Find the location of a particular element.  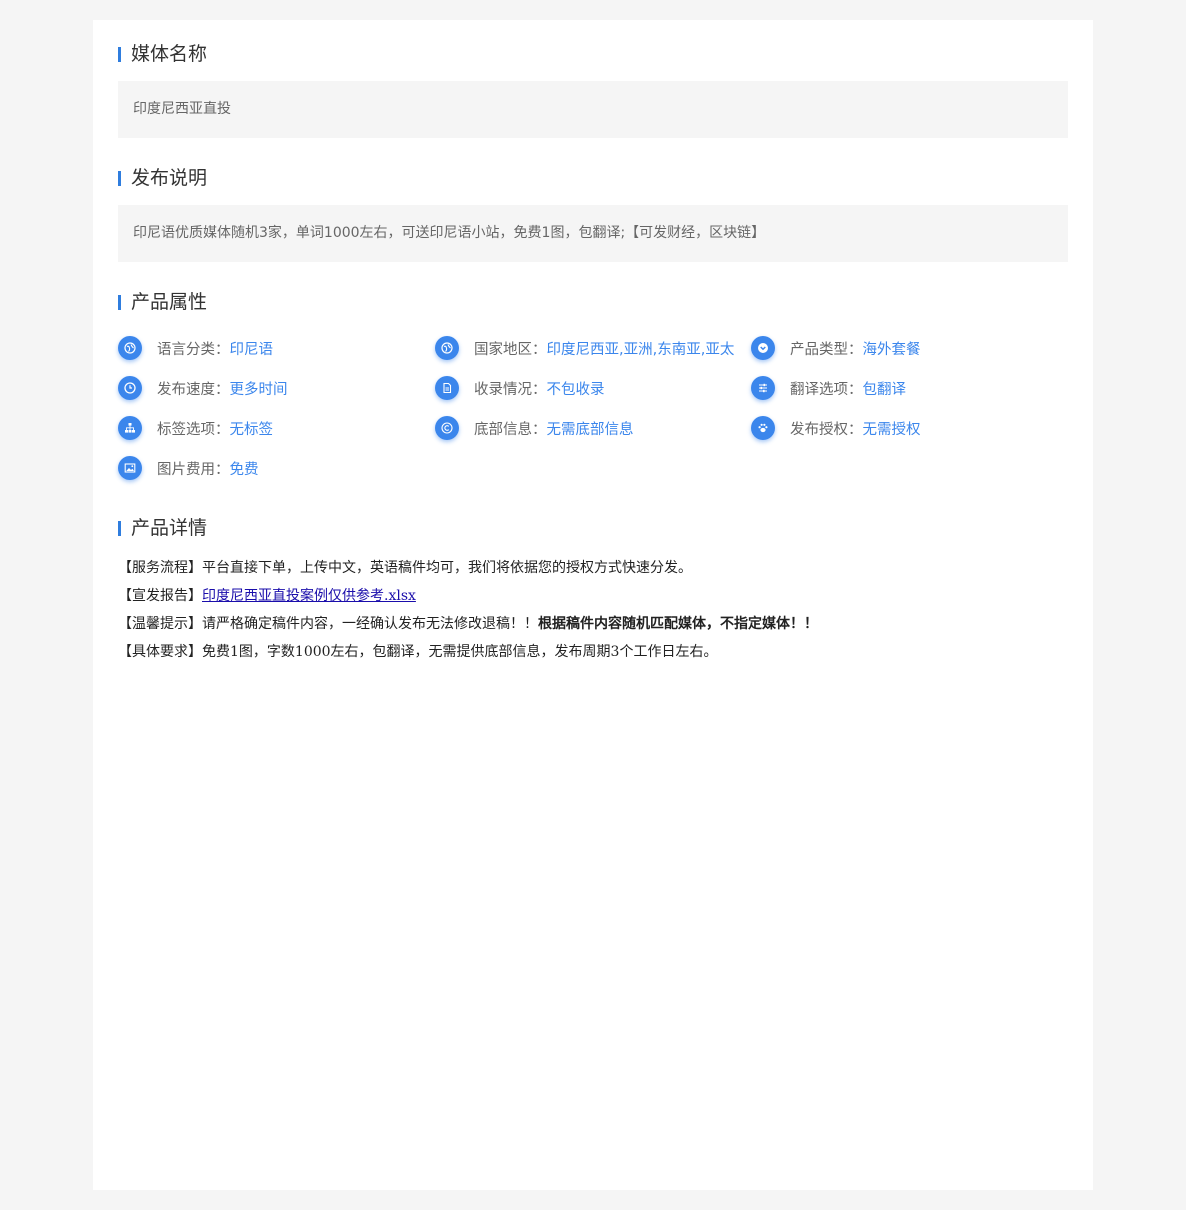

media-name-box: 印度尼西亚直投 is located at coordinates (593, 109).